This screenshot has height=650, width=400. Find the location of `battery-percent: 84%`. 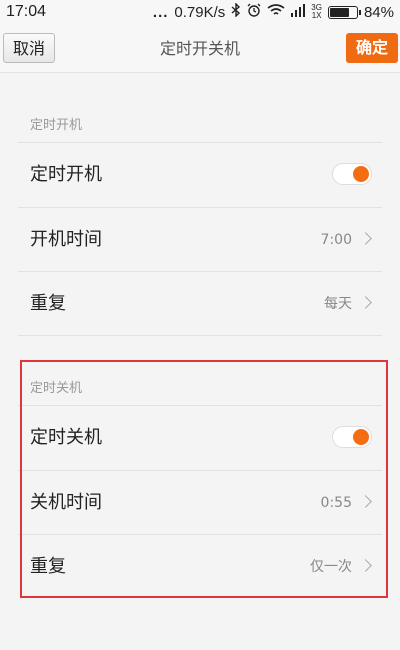

battery-percent: 84% is located at coordinates (378, 12).